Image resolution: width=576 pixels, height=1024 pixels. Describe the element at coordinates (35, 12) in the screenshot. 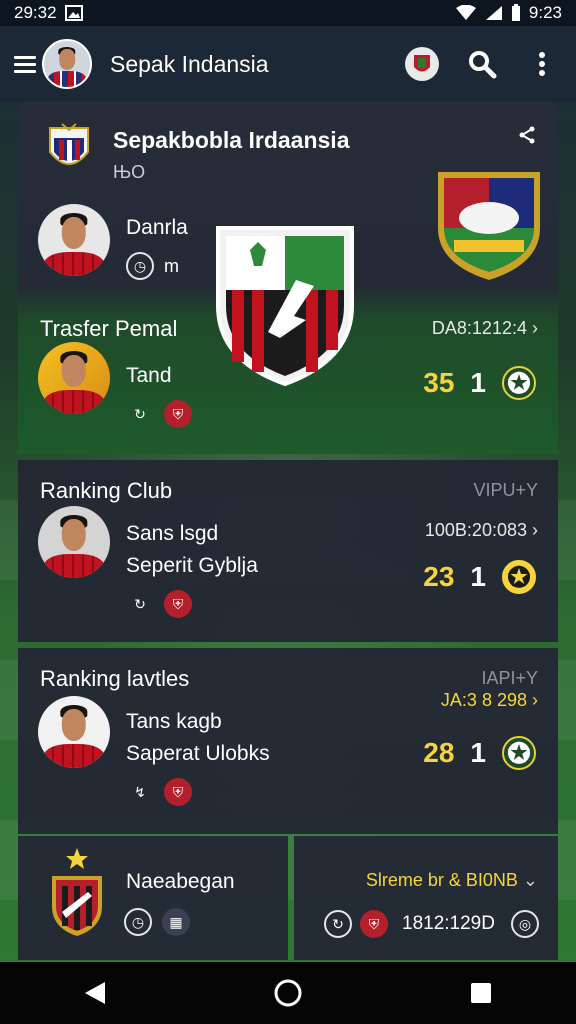

I see `status-time: 29:32` at that location.